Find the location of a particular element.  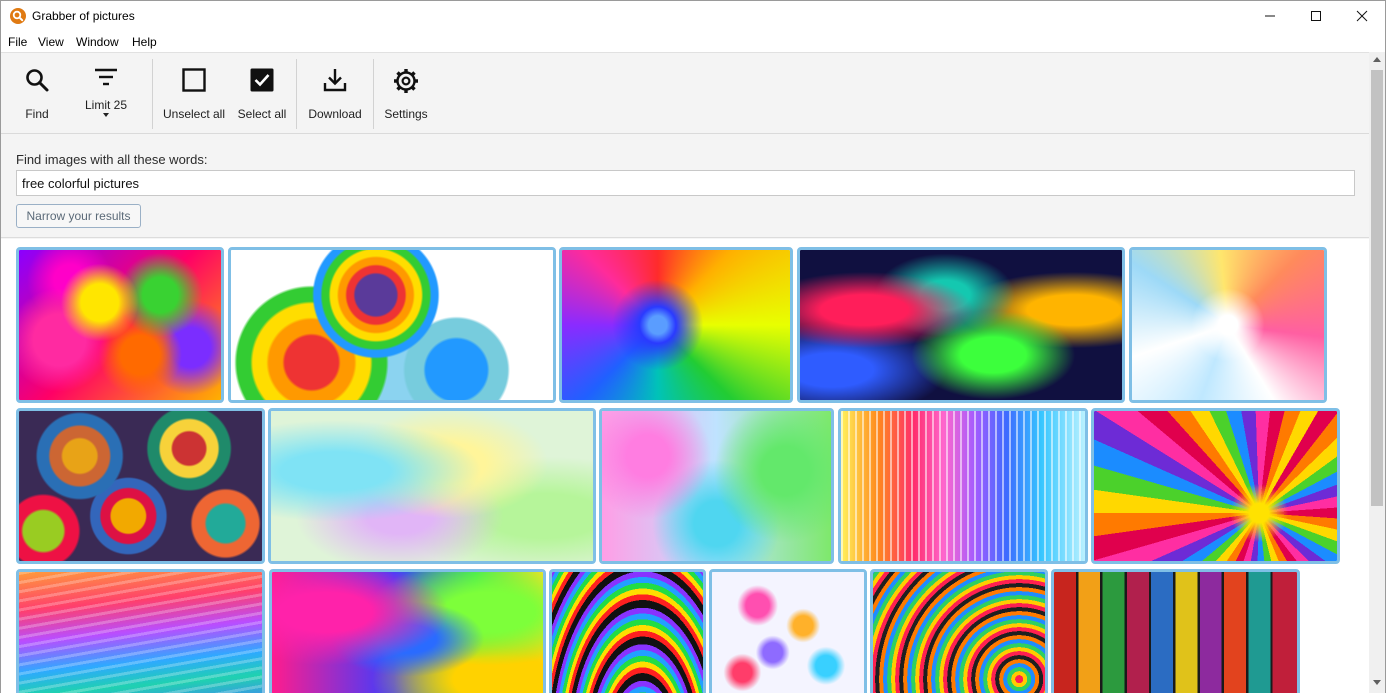

thumbnail-rainbow-swirls is located at coordinates (392, 325).